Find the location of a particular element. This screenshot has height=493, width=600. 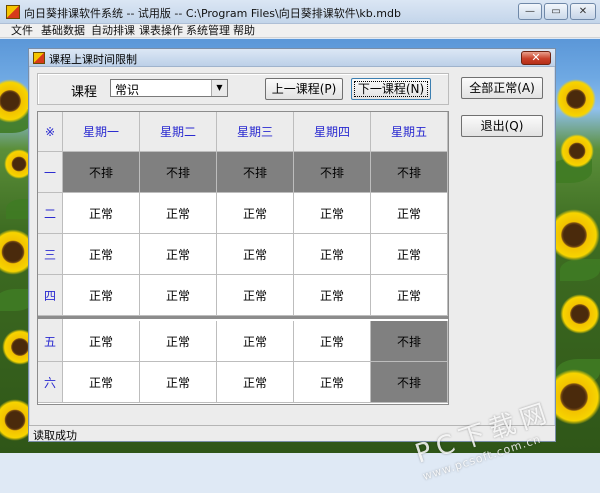

period-header-6: 六 is located at coordinates (50, 382).